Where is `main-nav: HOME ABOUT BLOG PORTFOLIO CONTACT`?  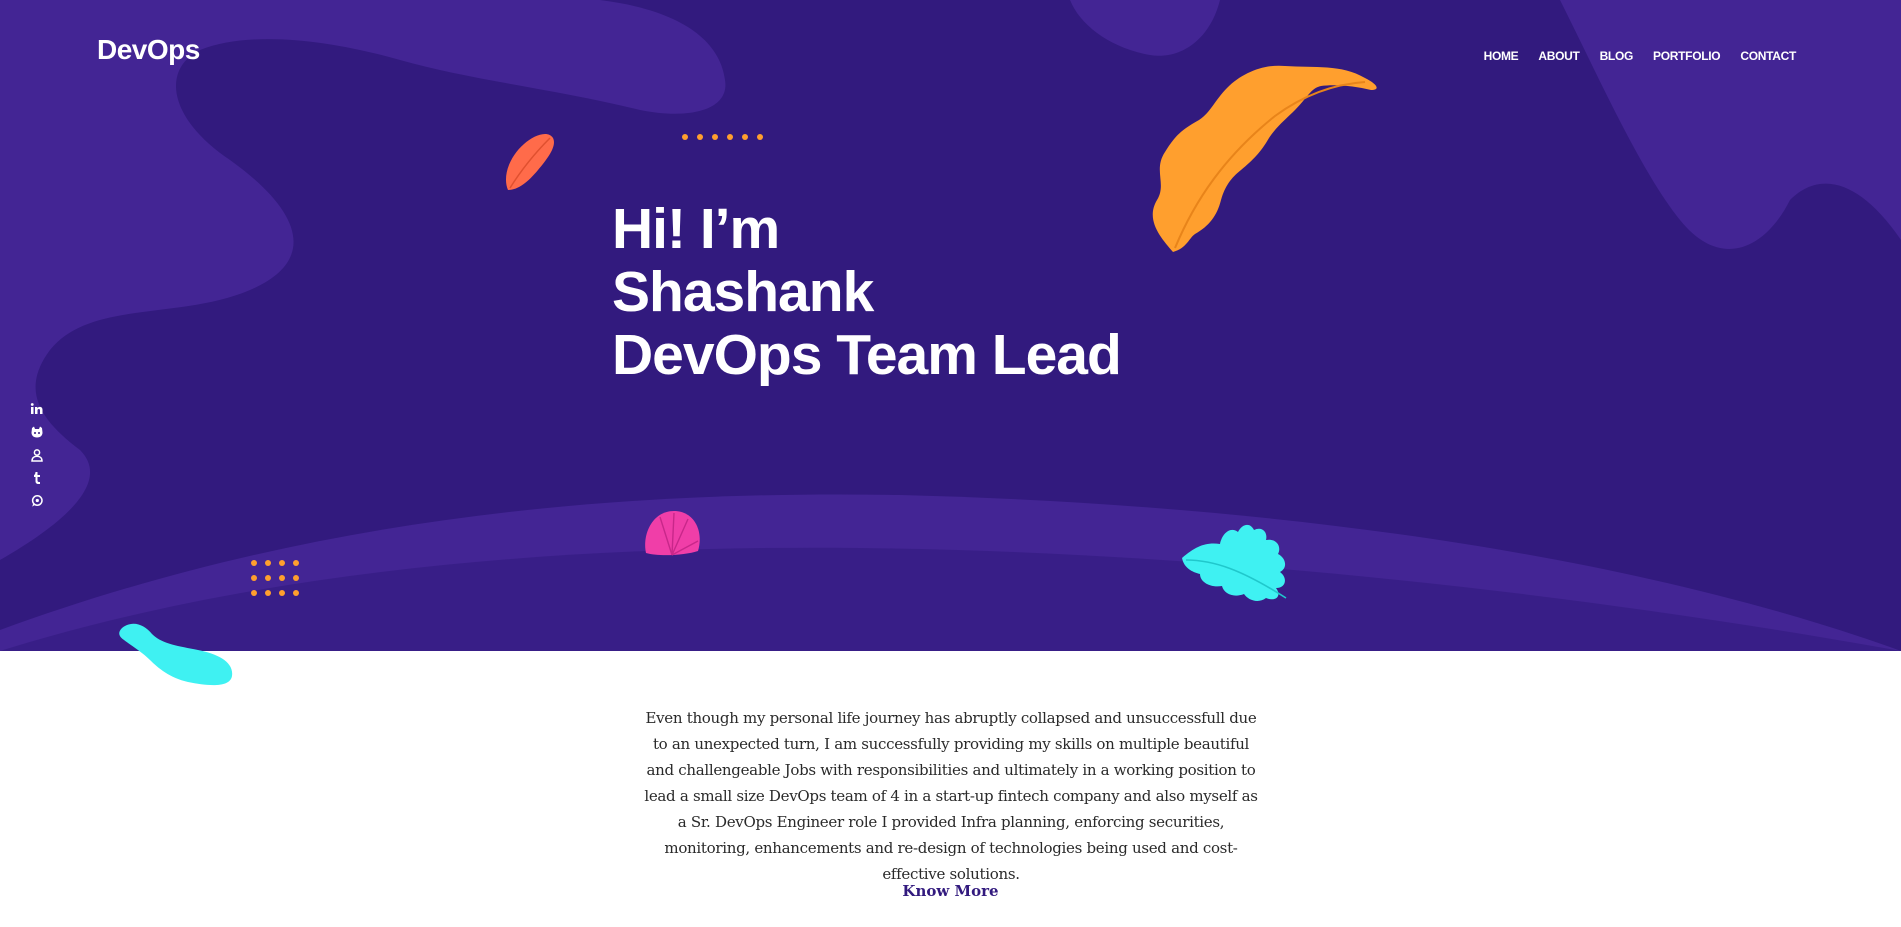
main-nav: HOME ABOUT BLOG PORTFOLIO CONTACT is located at coordinates (1640, 56).